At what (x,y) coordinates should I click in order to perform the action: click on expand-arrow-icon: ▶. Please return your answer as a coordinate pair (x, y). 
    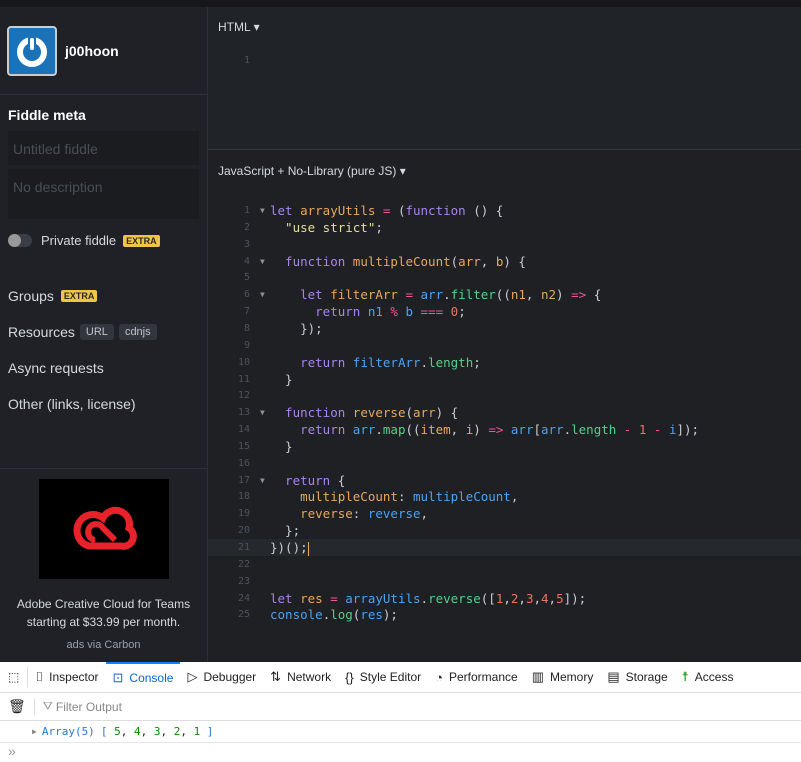
    Looking at the image, I should click on (34, 731).